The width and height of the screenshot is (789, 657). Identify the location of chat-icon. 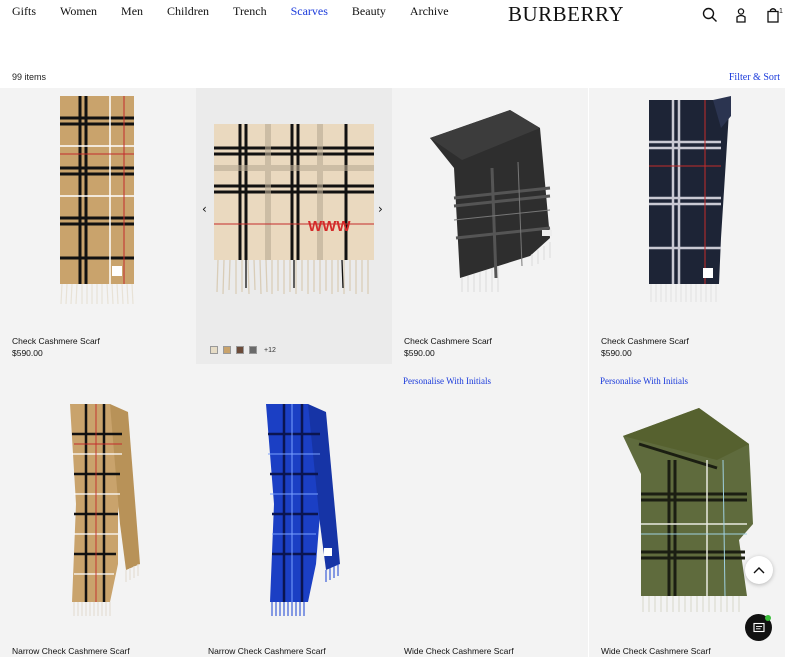
(758, 627).